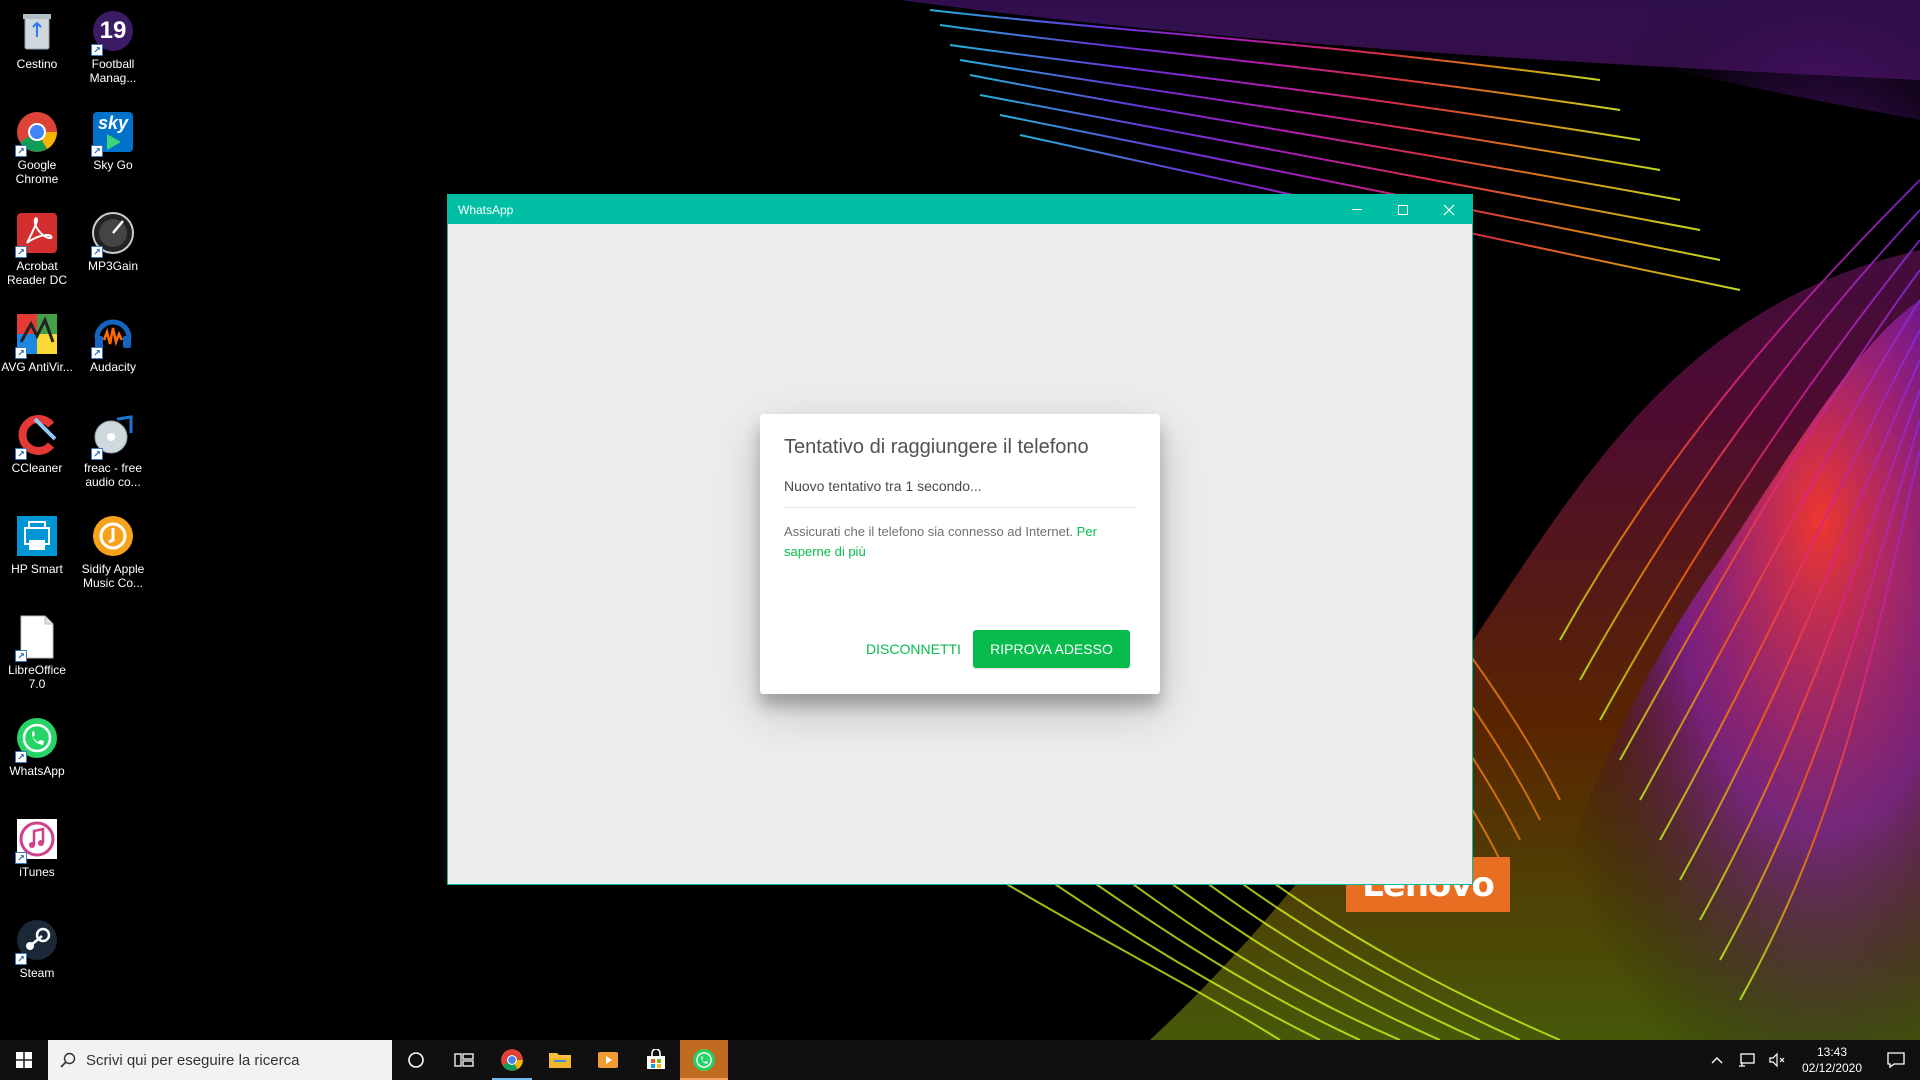 The image size is (1920, 1080). Describe the element at coordinates (37, 234) in the screenshot. I see `acrobat-icon: ↗` at that location.